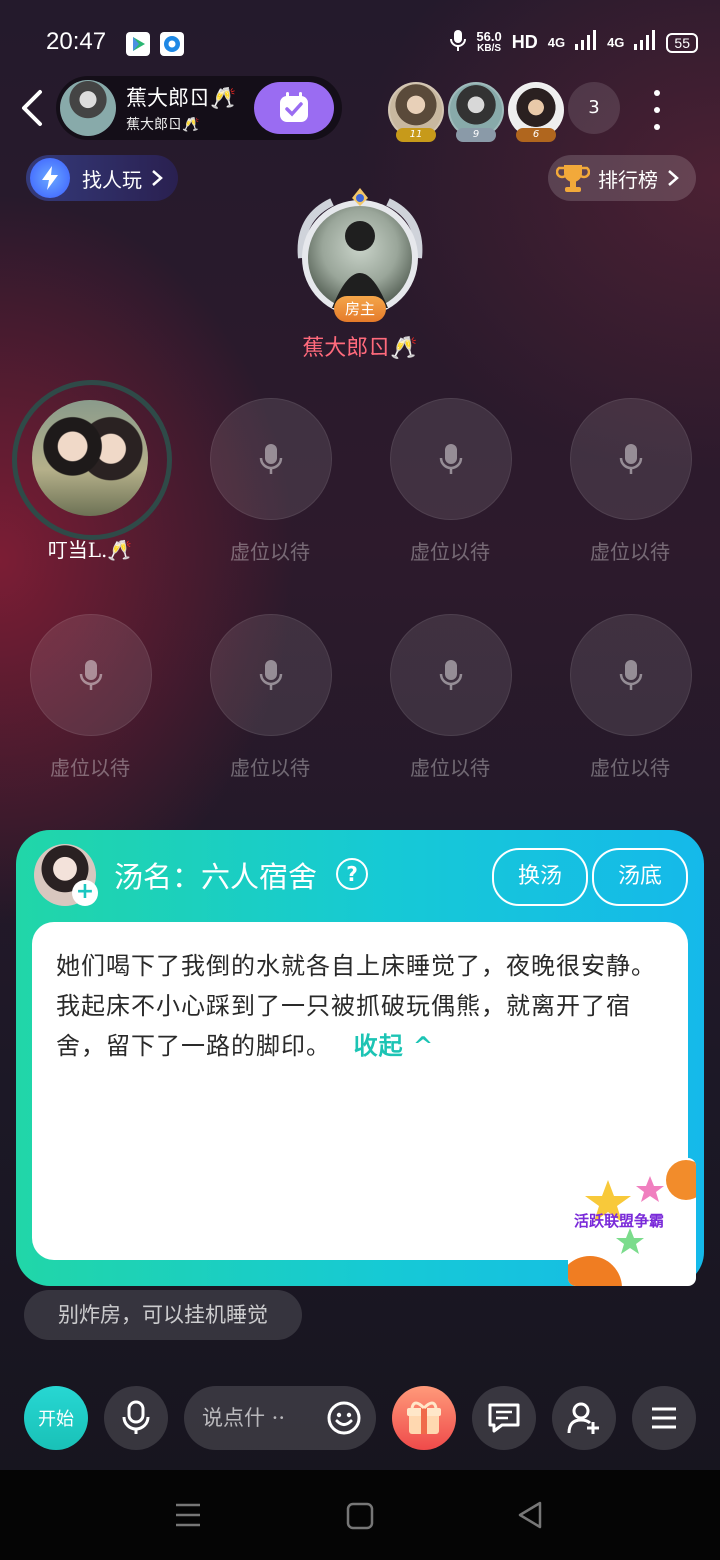 The width and height of the screenshot is (720, 1560). I want to click on chevron-left-icon, so click(32, 108).